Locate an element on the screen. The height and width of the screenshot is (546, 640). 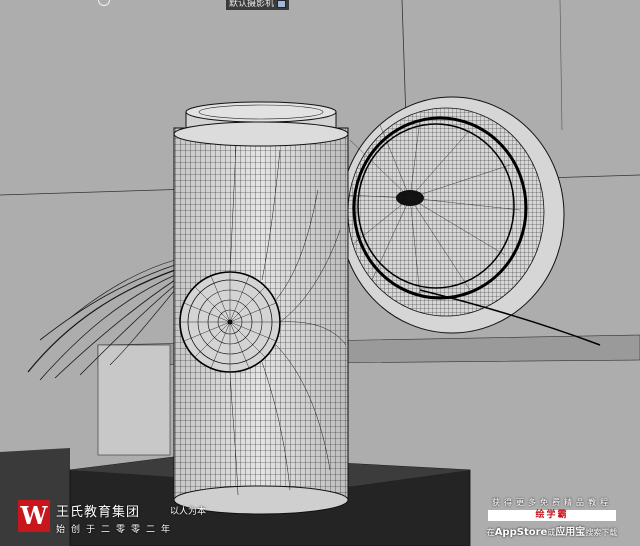
viewport-camera-label: 默认摄影机 is located at coordinates (258, 5).